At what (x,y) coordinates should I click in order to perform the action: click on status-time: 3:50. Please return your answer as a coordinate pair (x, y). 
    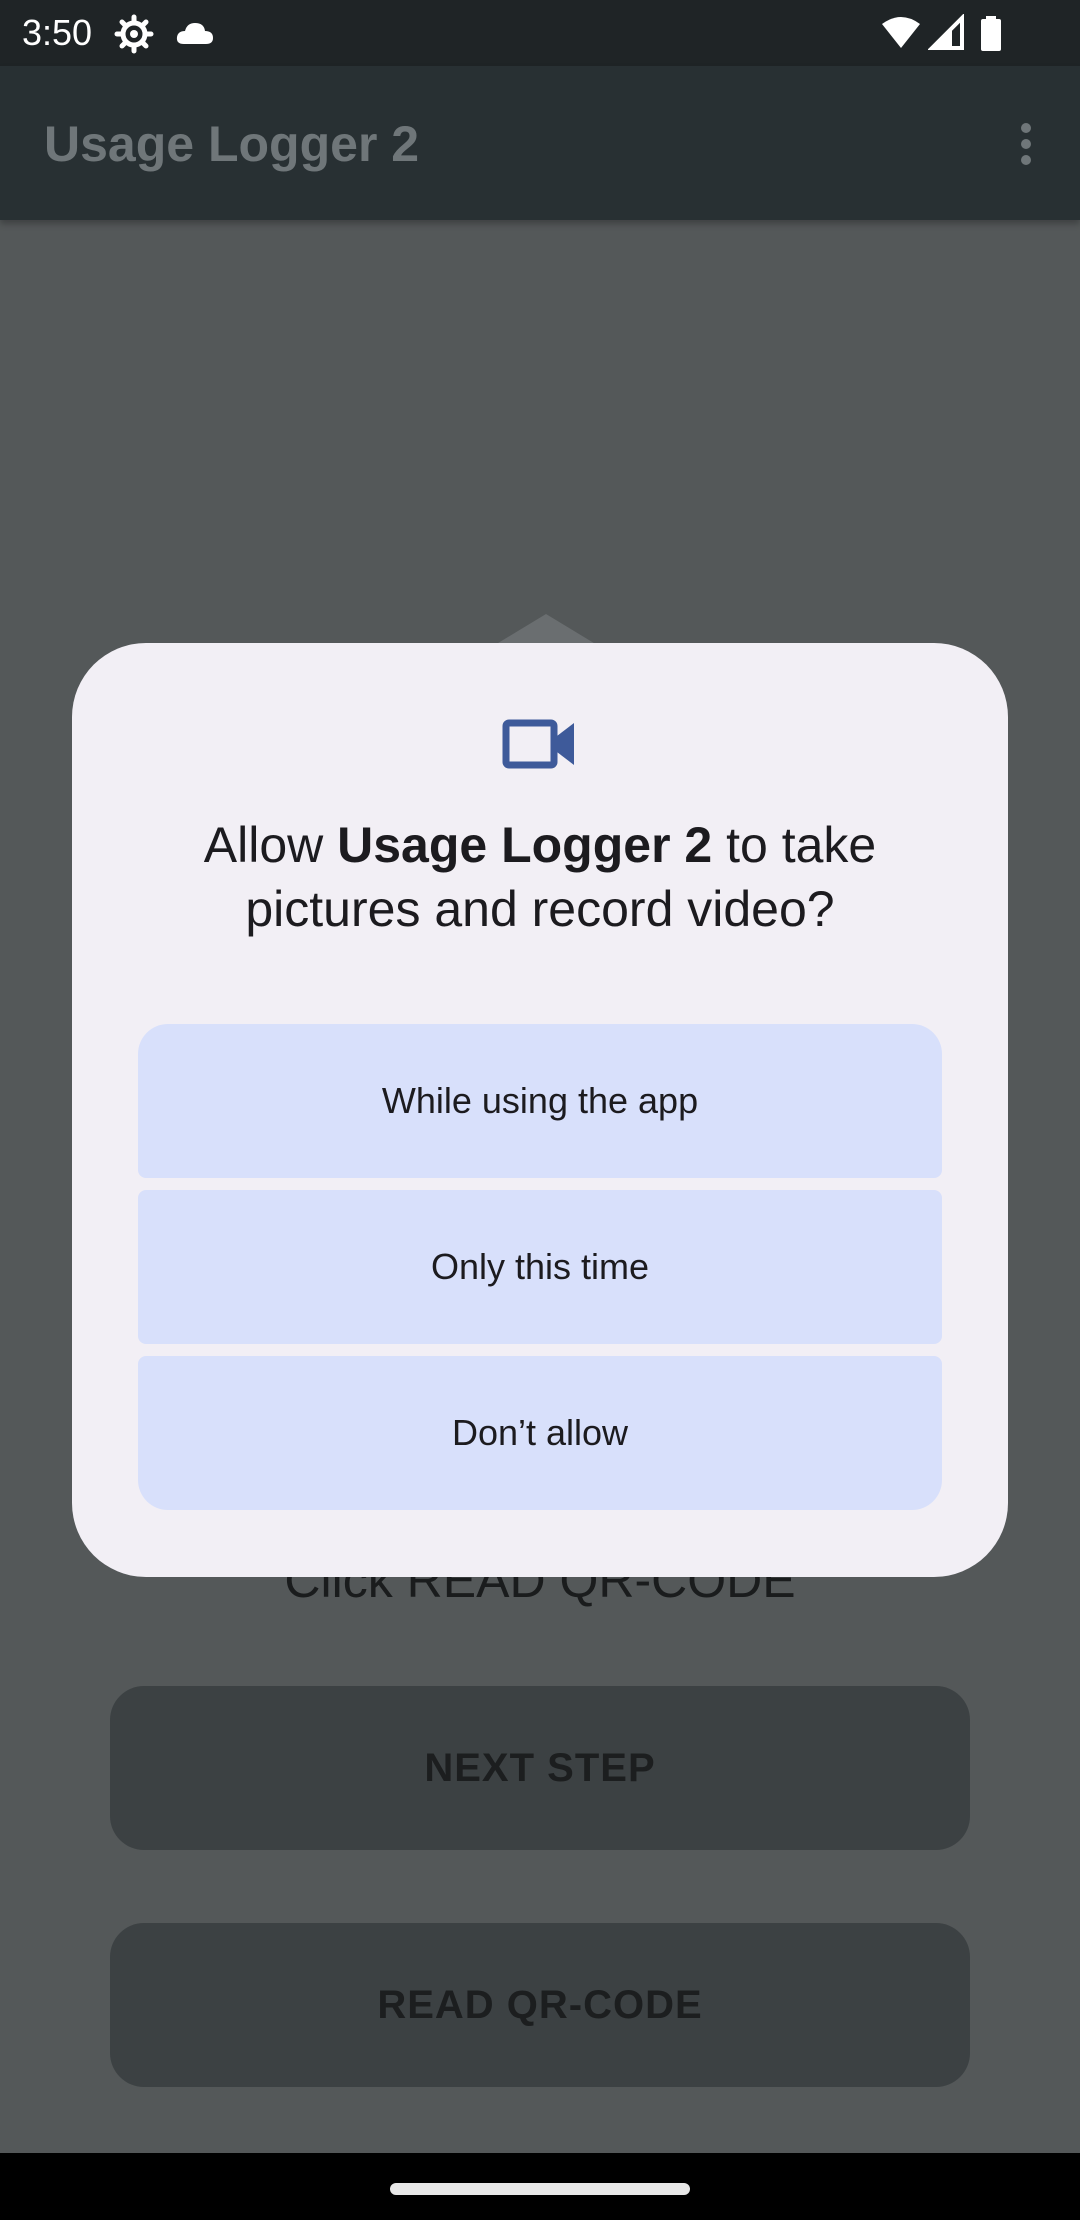
    Looking at the image, I should click on (57, 32).